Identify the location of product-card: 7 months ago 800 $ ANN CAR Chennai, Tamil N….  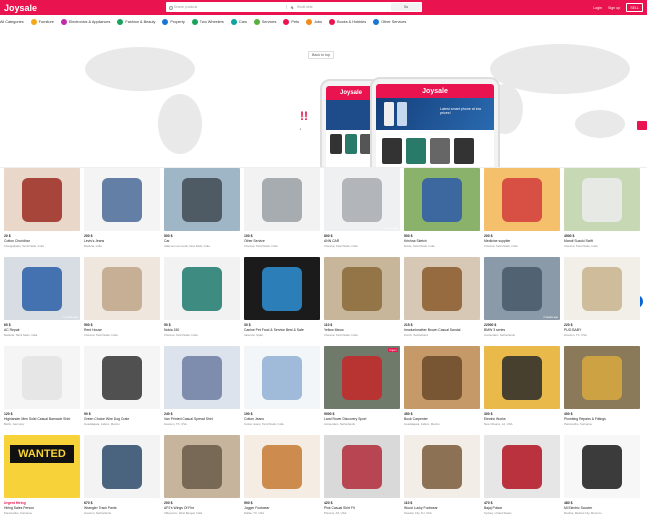
(362, 211).